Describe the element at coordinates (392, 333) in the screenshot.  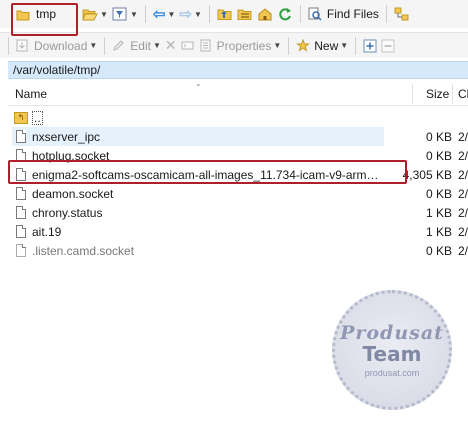
I see `watermark-line1: Produsat` at that location.